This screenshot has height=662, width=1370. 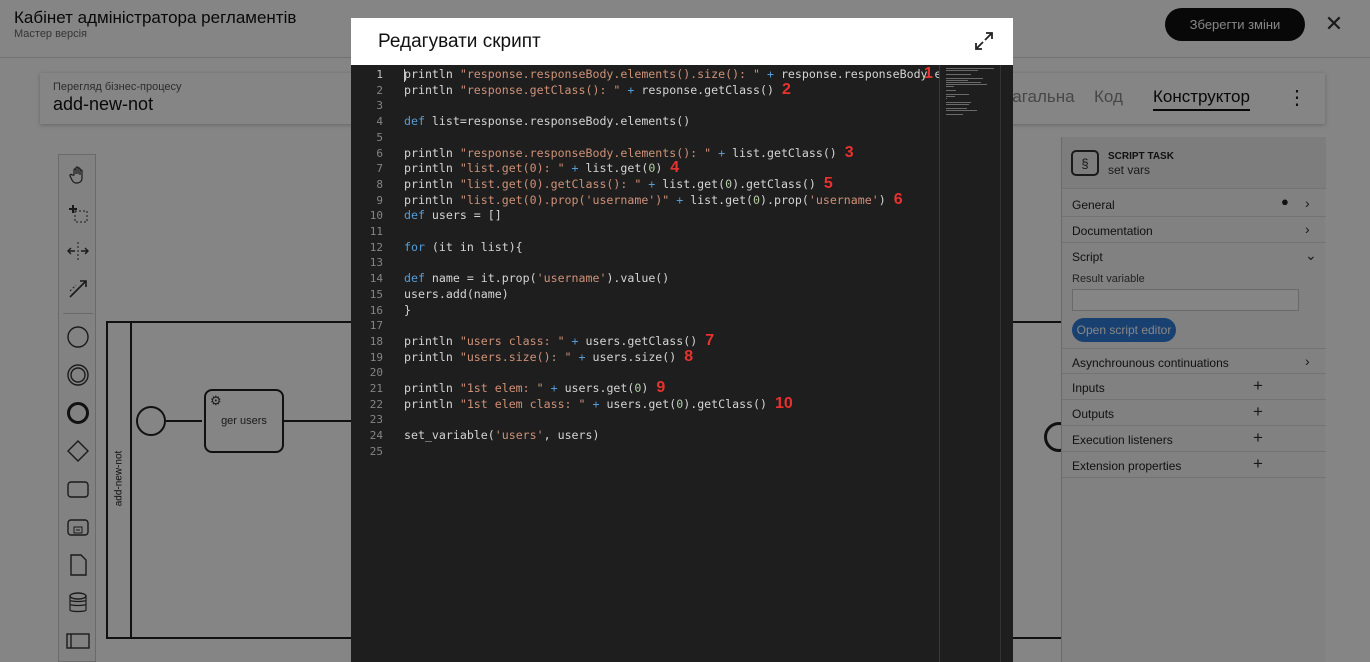 I want to click on line-number: 3, so click(x=379, y=106).